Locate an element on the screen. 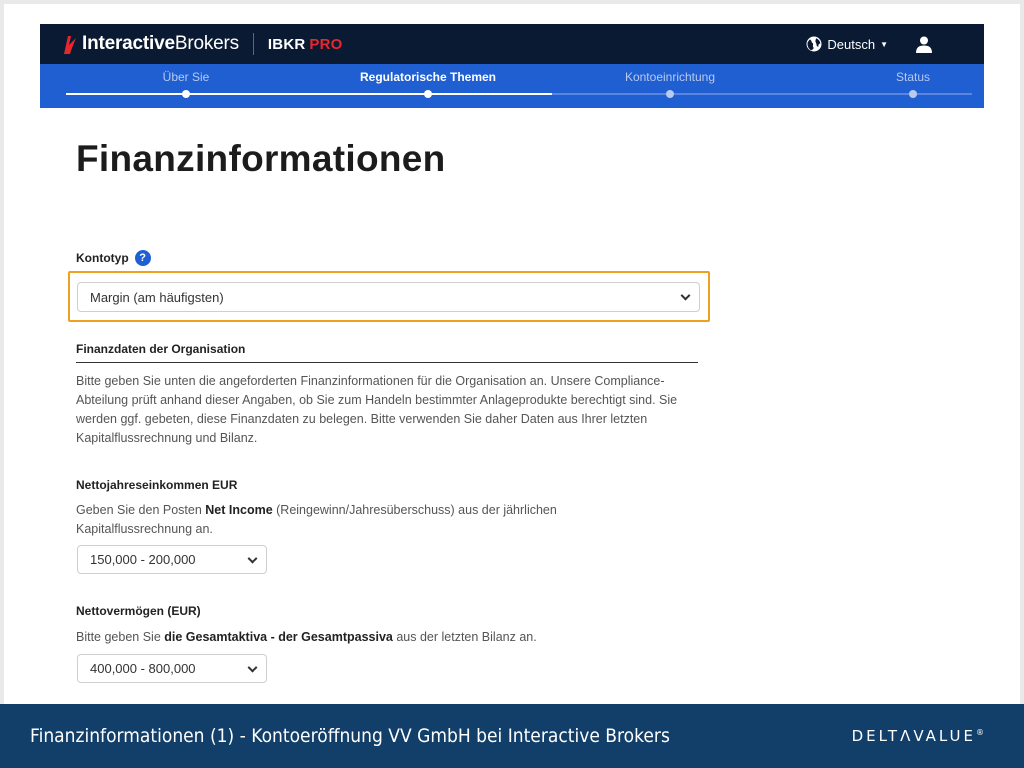  product-name: IBKR PRO is located at coordinates (305, 44).